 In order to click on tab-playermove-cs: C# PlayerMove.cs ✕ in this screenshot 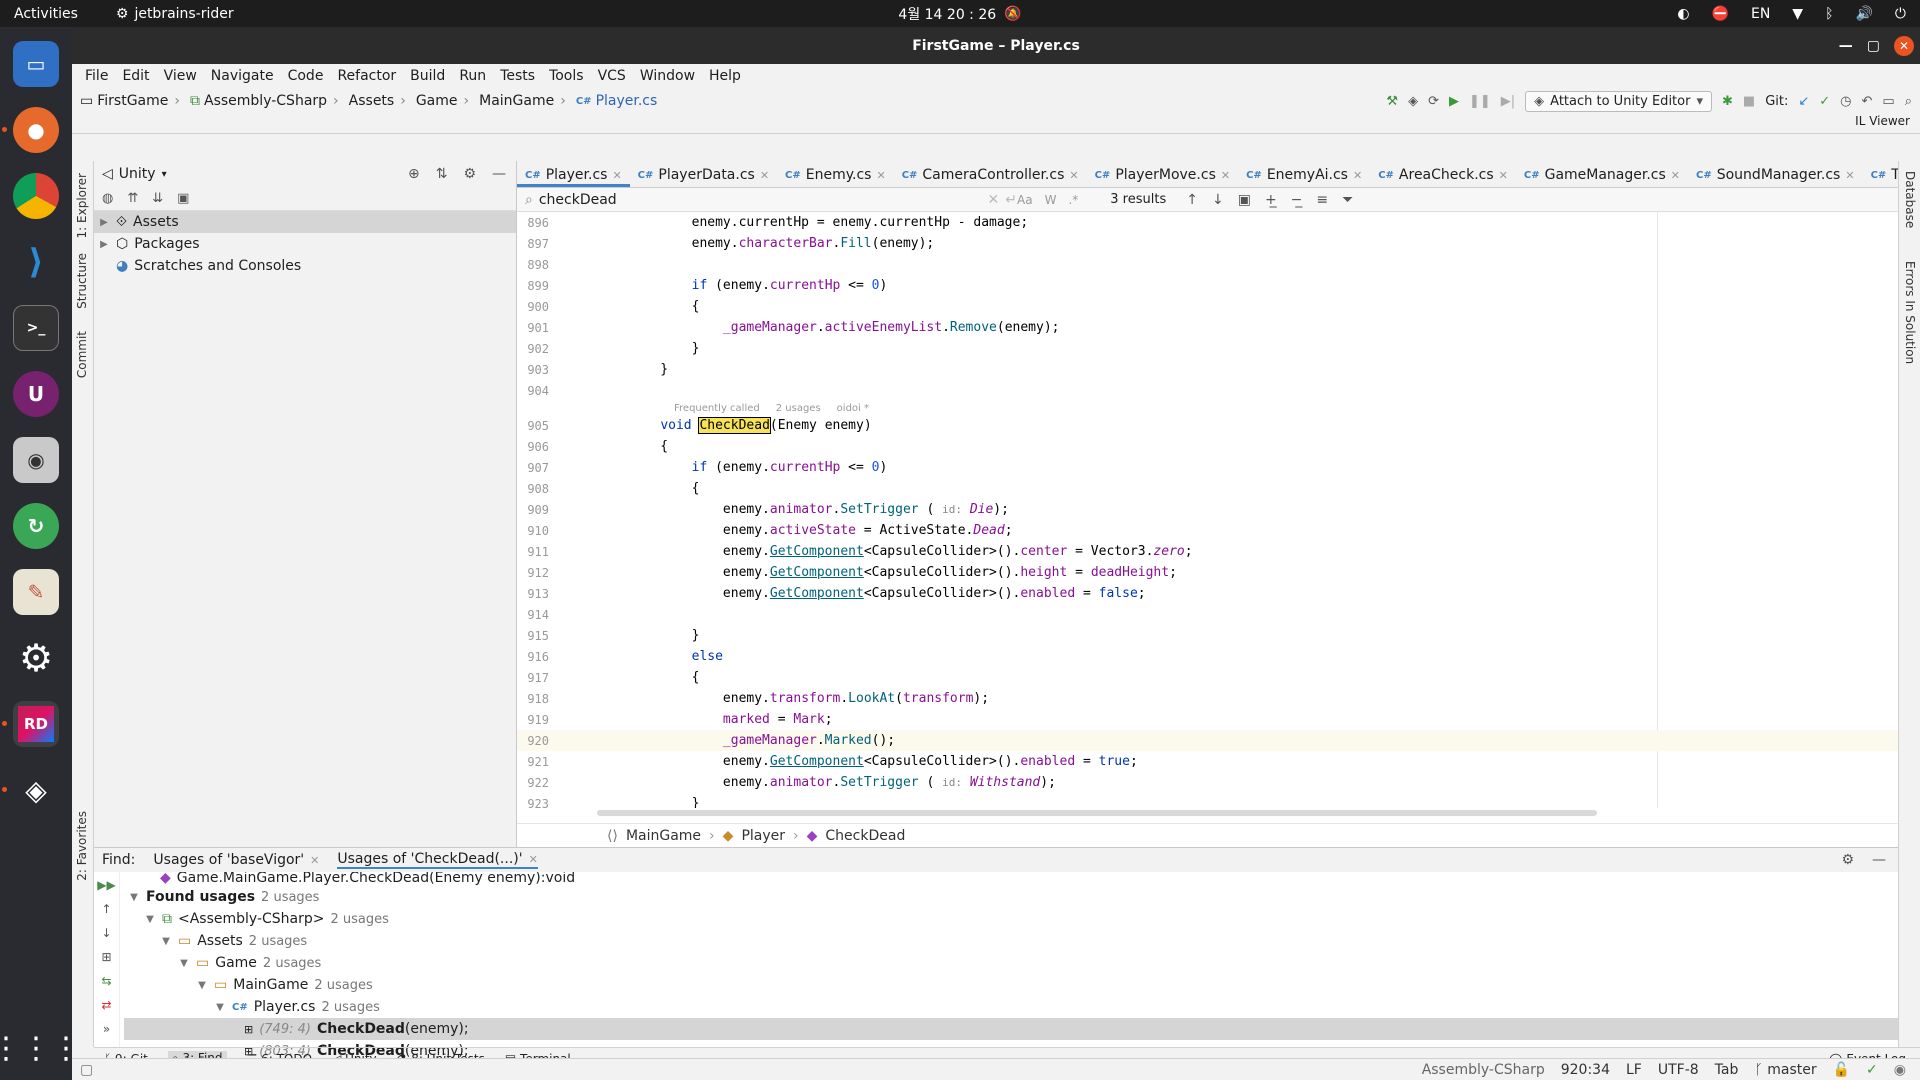, I will do `click(1163, 177)`.